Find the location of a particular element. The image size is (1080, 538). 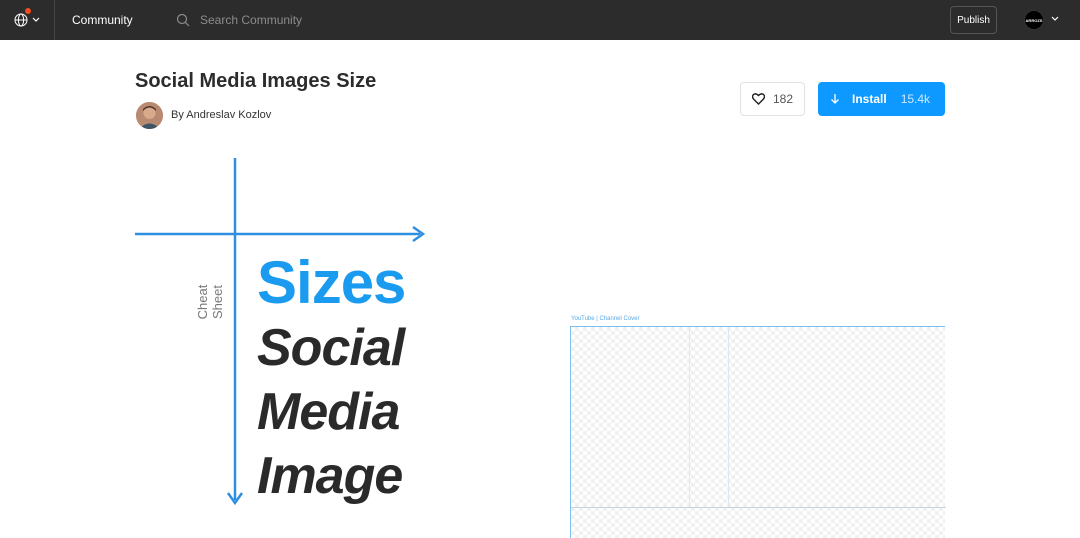

channel-cover-frame is located at coordinates (758, 432).